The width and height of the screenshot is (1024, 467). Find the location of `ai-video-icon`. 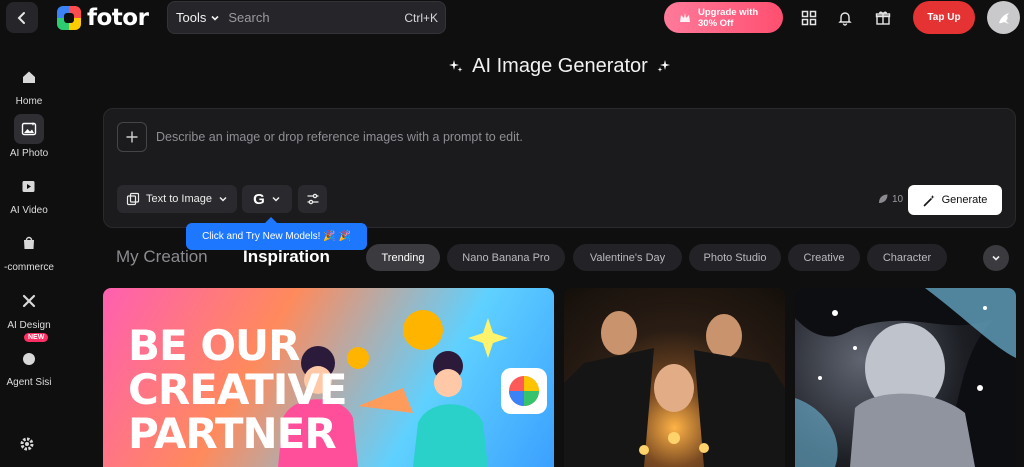

ai-video-icon is located at coordinates (29, 186).